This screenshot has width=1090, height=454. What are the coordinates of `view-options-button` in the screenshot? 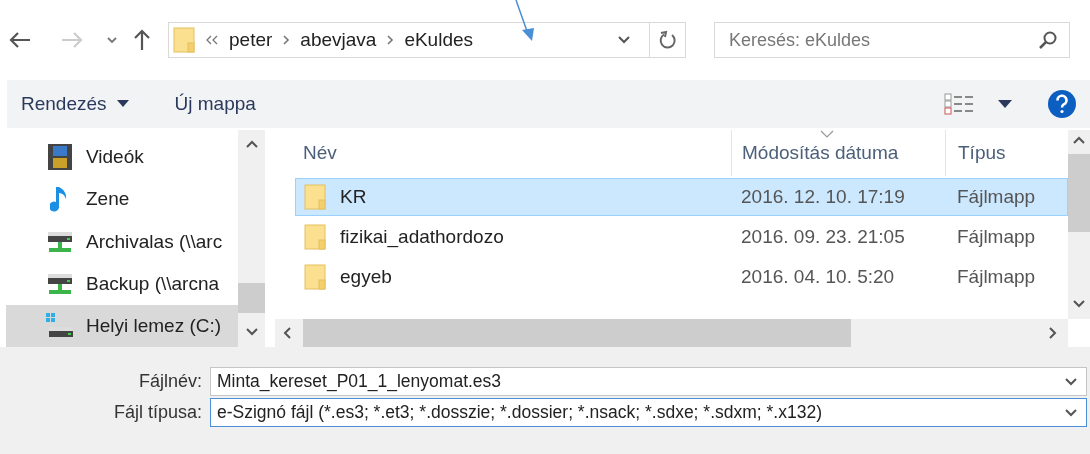 It's located at (978, 104).